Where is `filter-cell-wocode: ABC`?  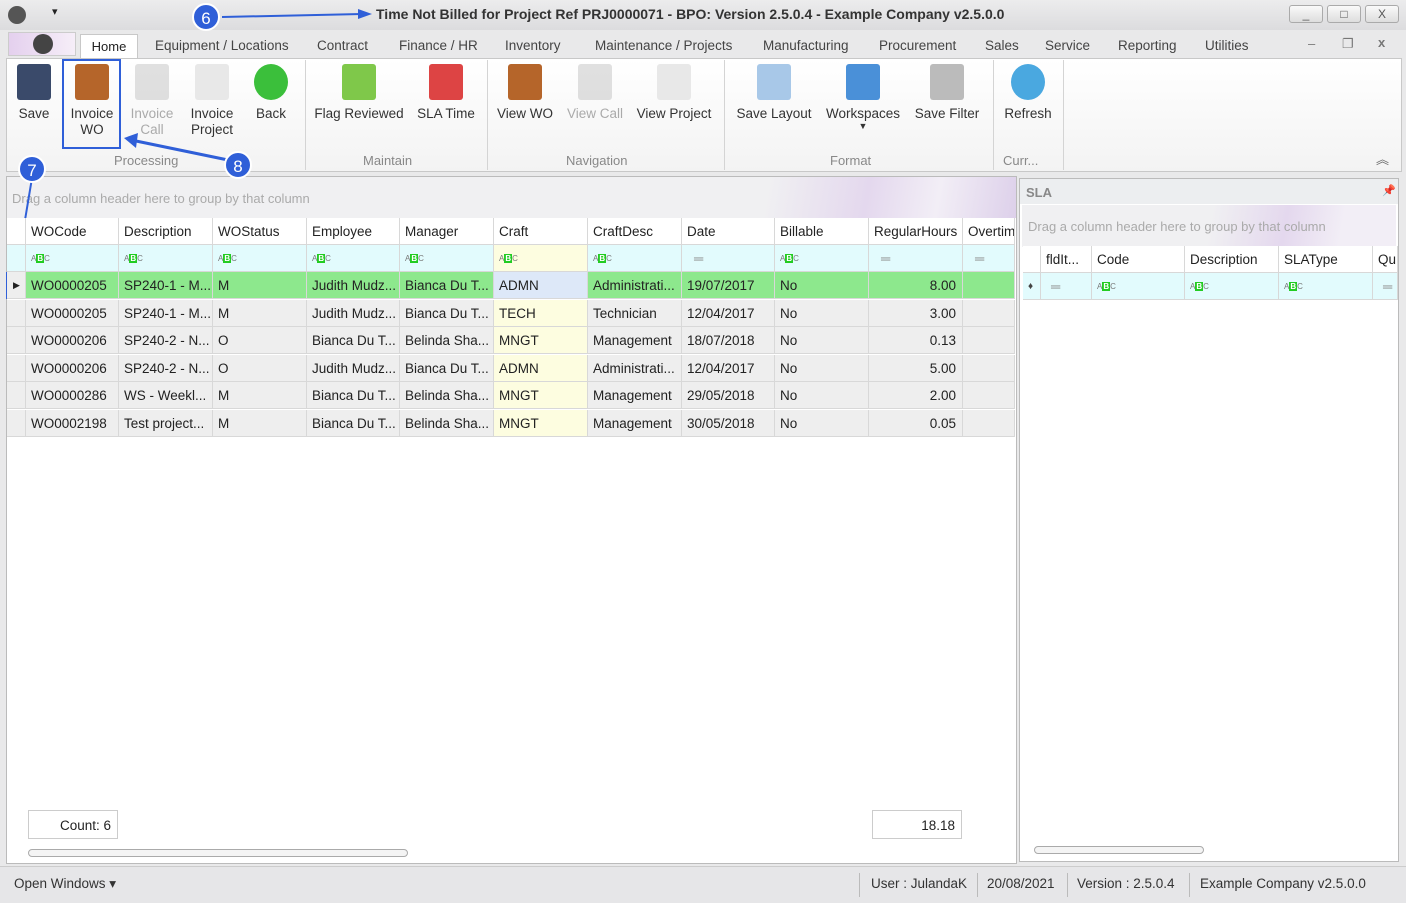 filter-cell-wocode: ABC is located at coordinates (72, 258).